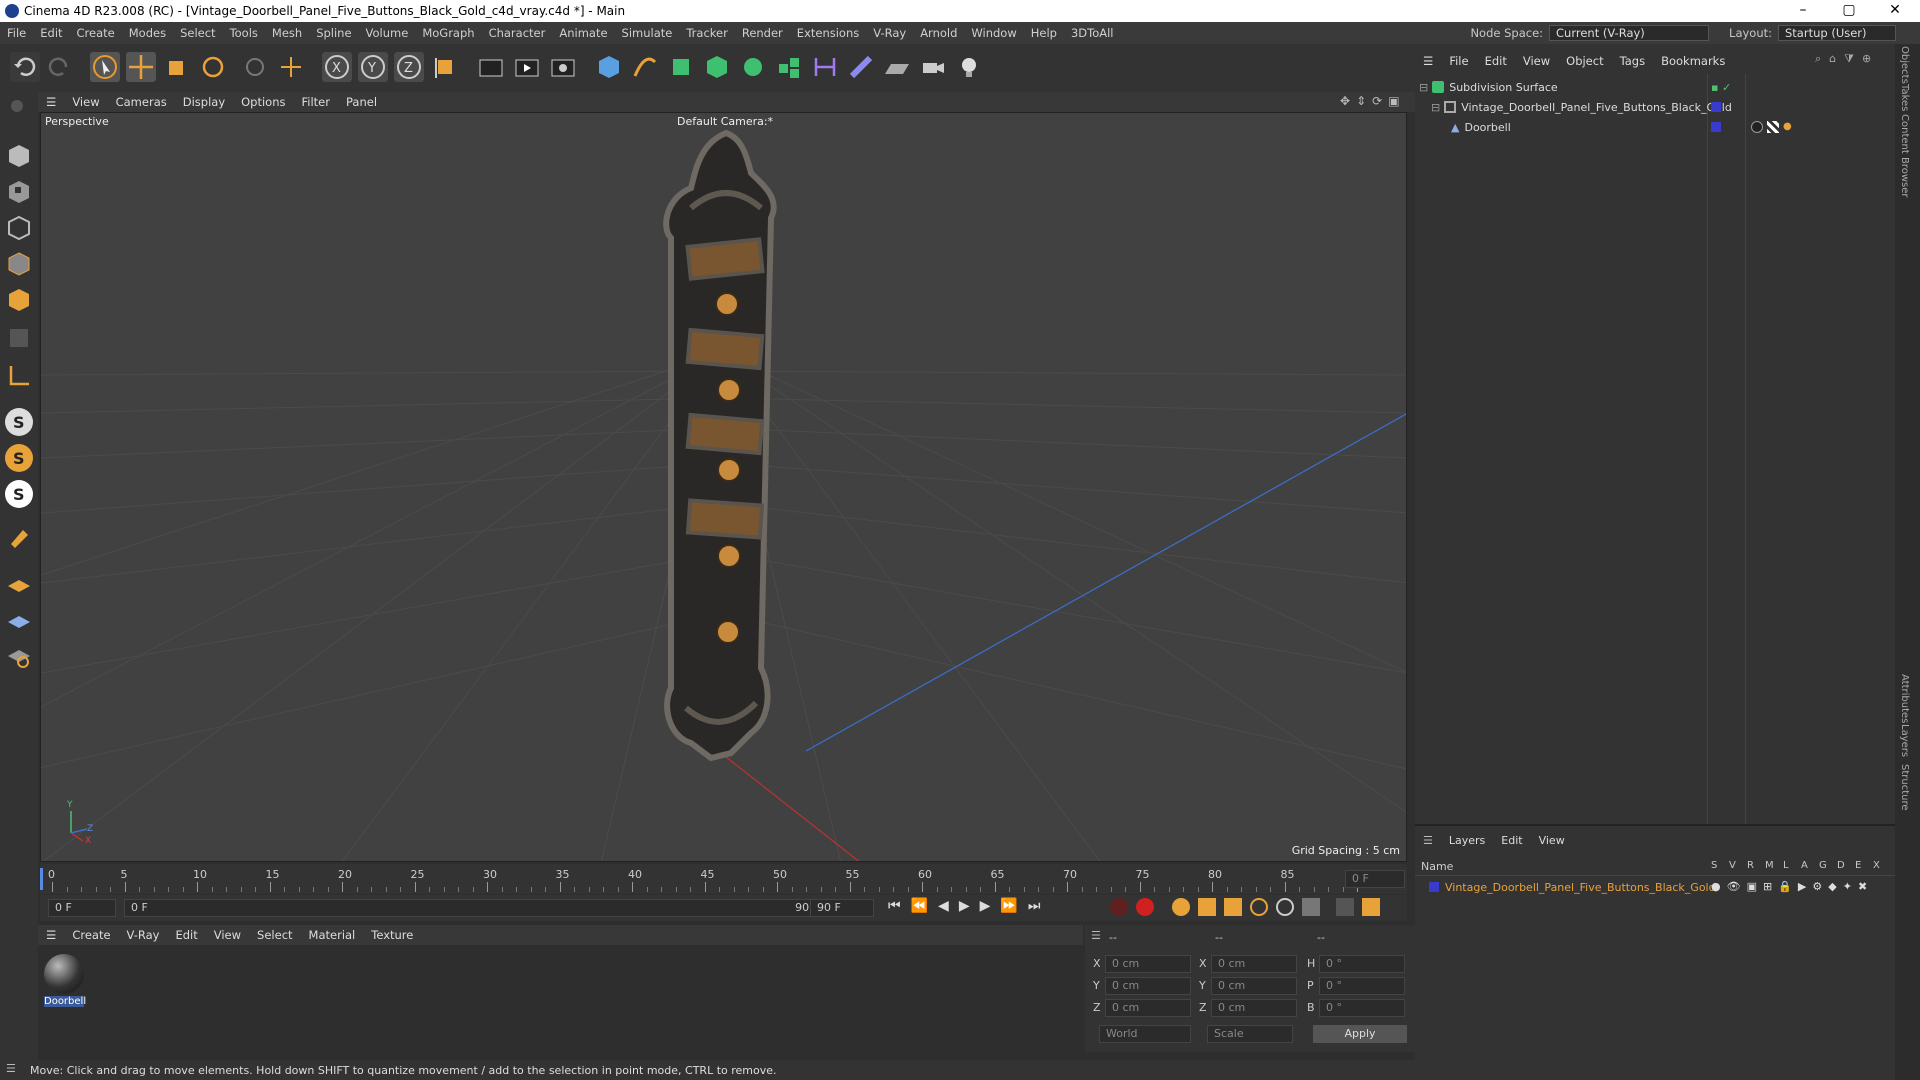 Image resolution: width=1920 pixels, height=1080 pixels. What do you see at coordinates (19, 300) in the screenshot?
I see `polygons-mode-icon` at bounding box center [19, 300].